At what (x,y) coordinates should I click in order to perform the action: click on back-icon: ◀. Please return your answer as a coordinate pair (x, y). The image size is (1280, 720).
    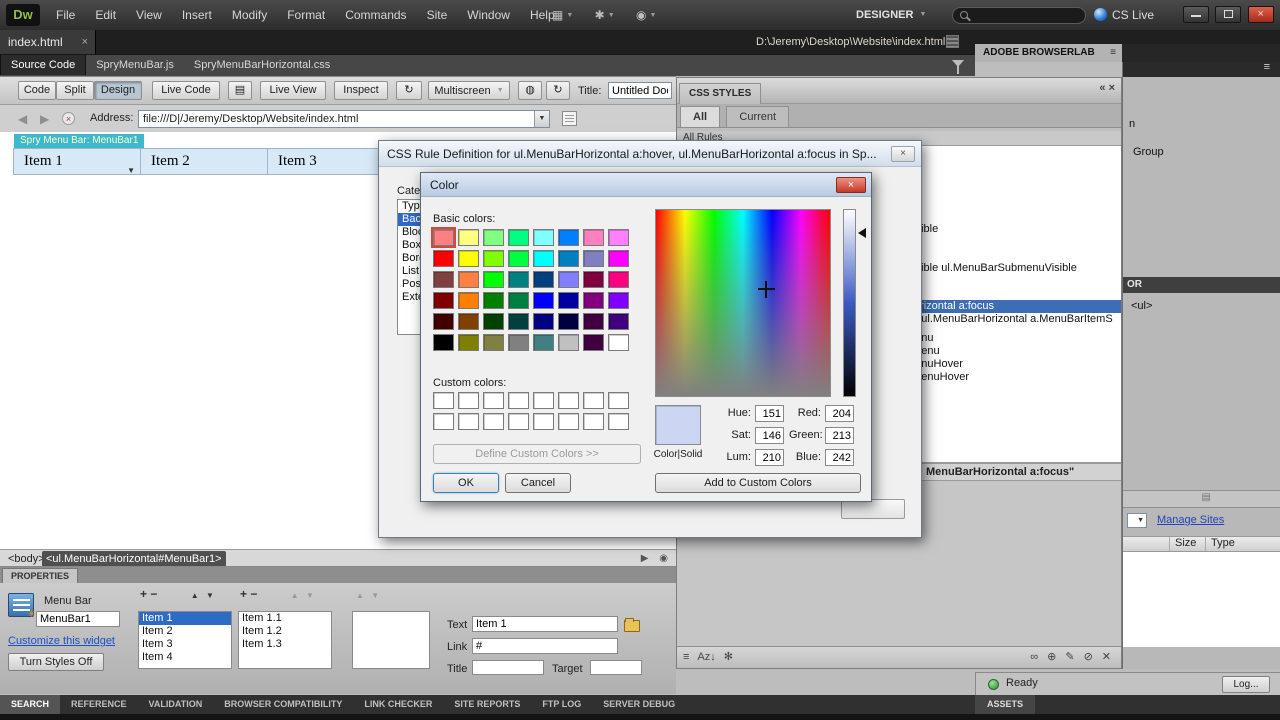
    Looking at the image, I should click on (22, 119).